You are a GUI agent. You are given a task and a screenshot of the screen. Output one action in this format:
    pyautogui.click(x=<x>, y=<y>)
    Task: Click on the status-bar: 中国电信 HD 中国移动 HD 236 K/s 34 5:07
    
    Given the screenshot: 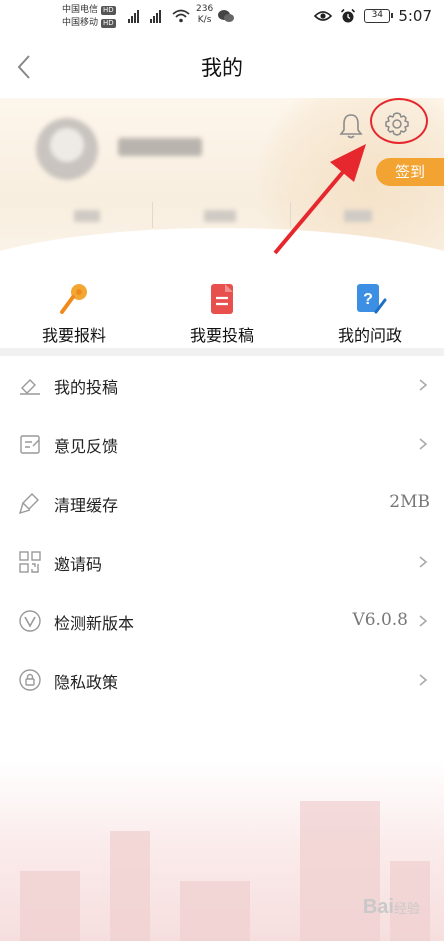 What is the action you would take?
    pyautogui.click(x=222, y=17)
    